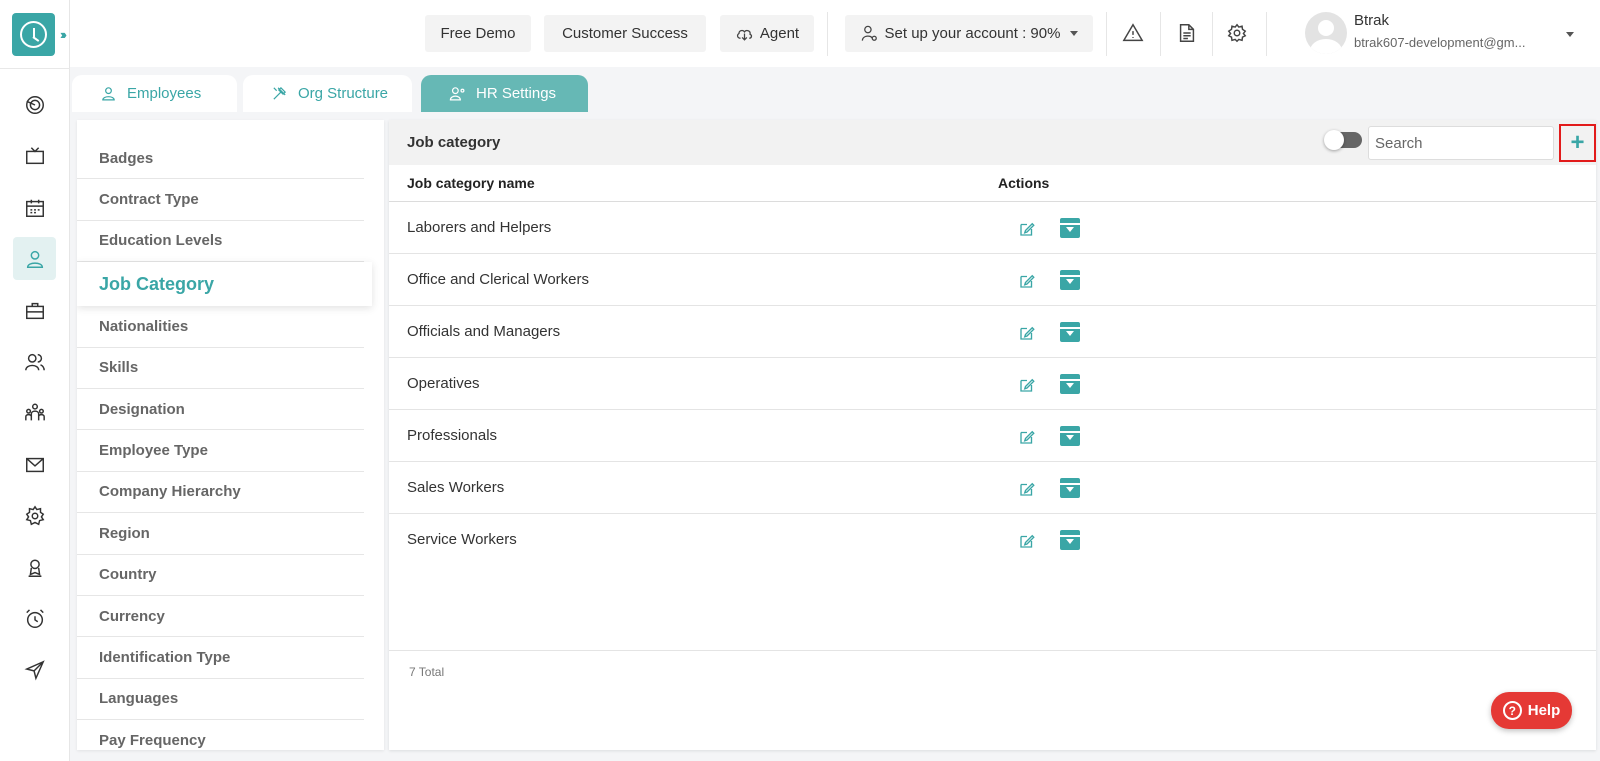  What do you see at coordinates (992, 332) in the screenshot?
I see `table-row: Officials and Managers` at bounding box center [992, 332].